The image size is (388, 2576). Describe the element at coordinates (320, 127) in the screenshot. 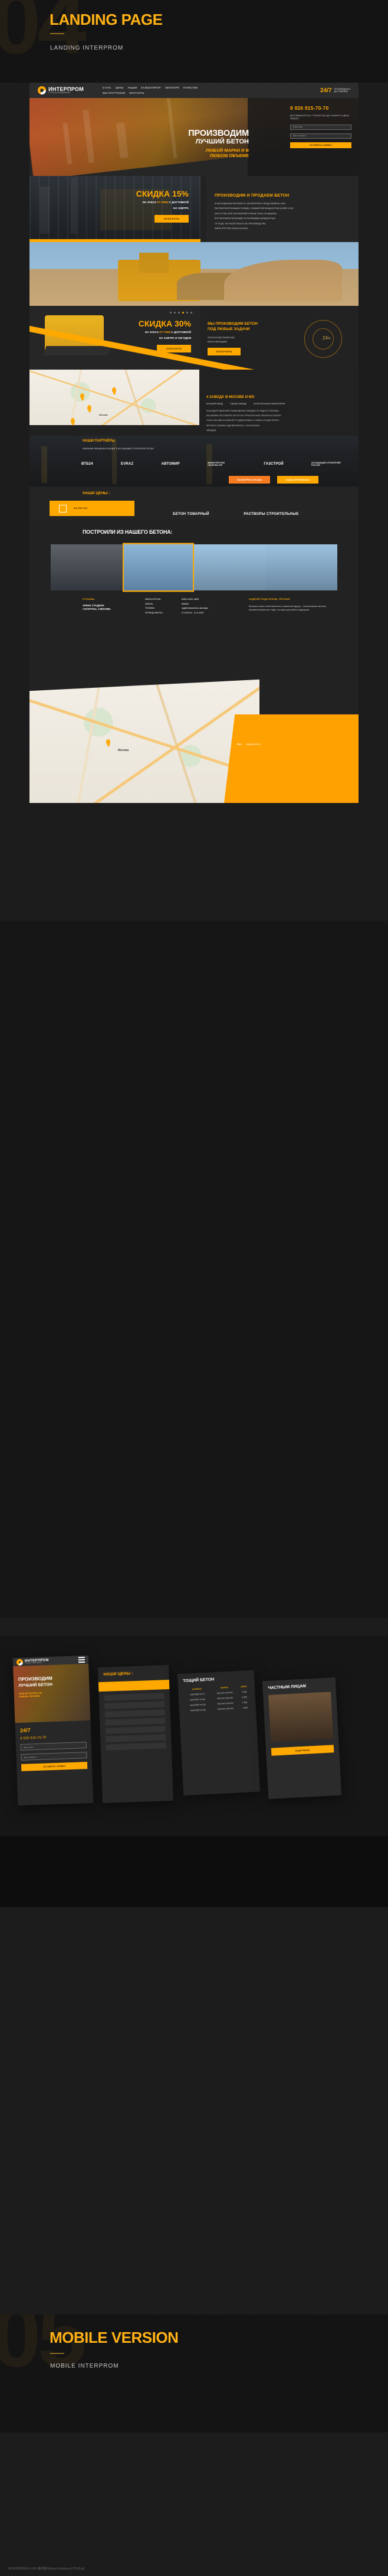

I see `hero-name-input: Ваше имя` at that location.